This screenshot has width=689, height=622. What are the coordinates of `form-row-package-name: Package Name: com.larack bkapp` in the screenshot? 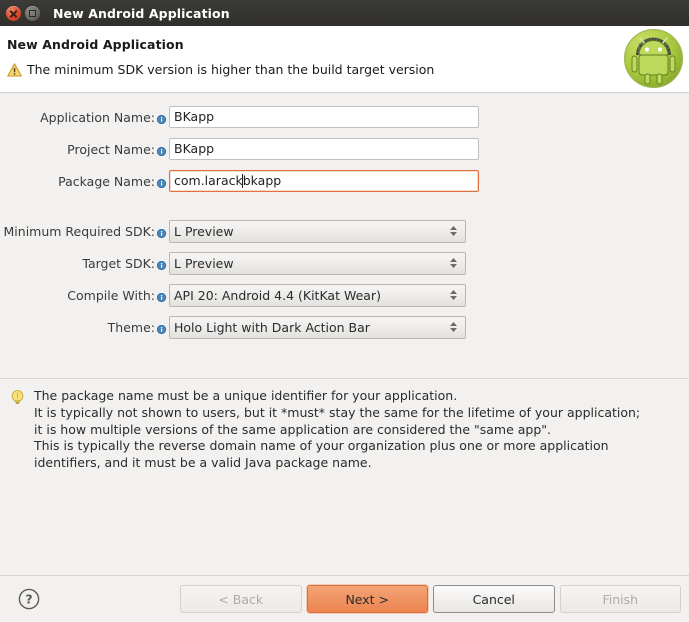 It's located at (344, 181).